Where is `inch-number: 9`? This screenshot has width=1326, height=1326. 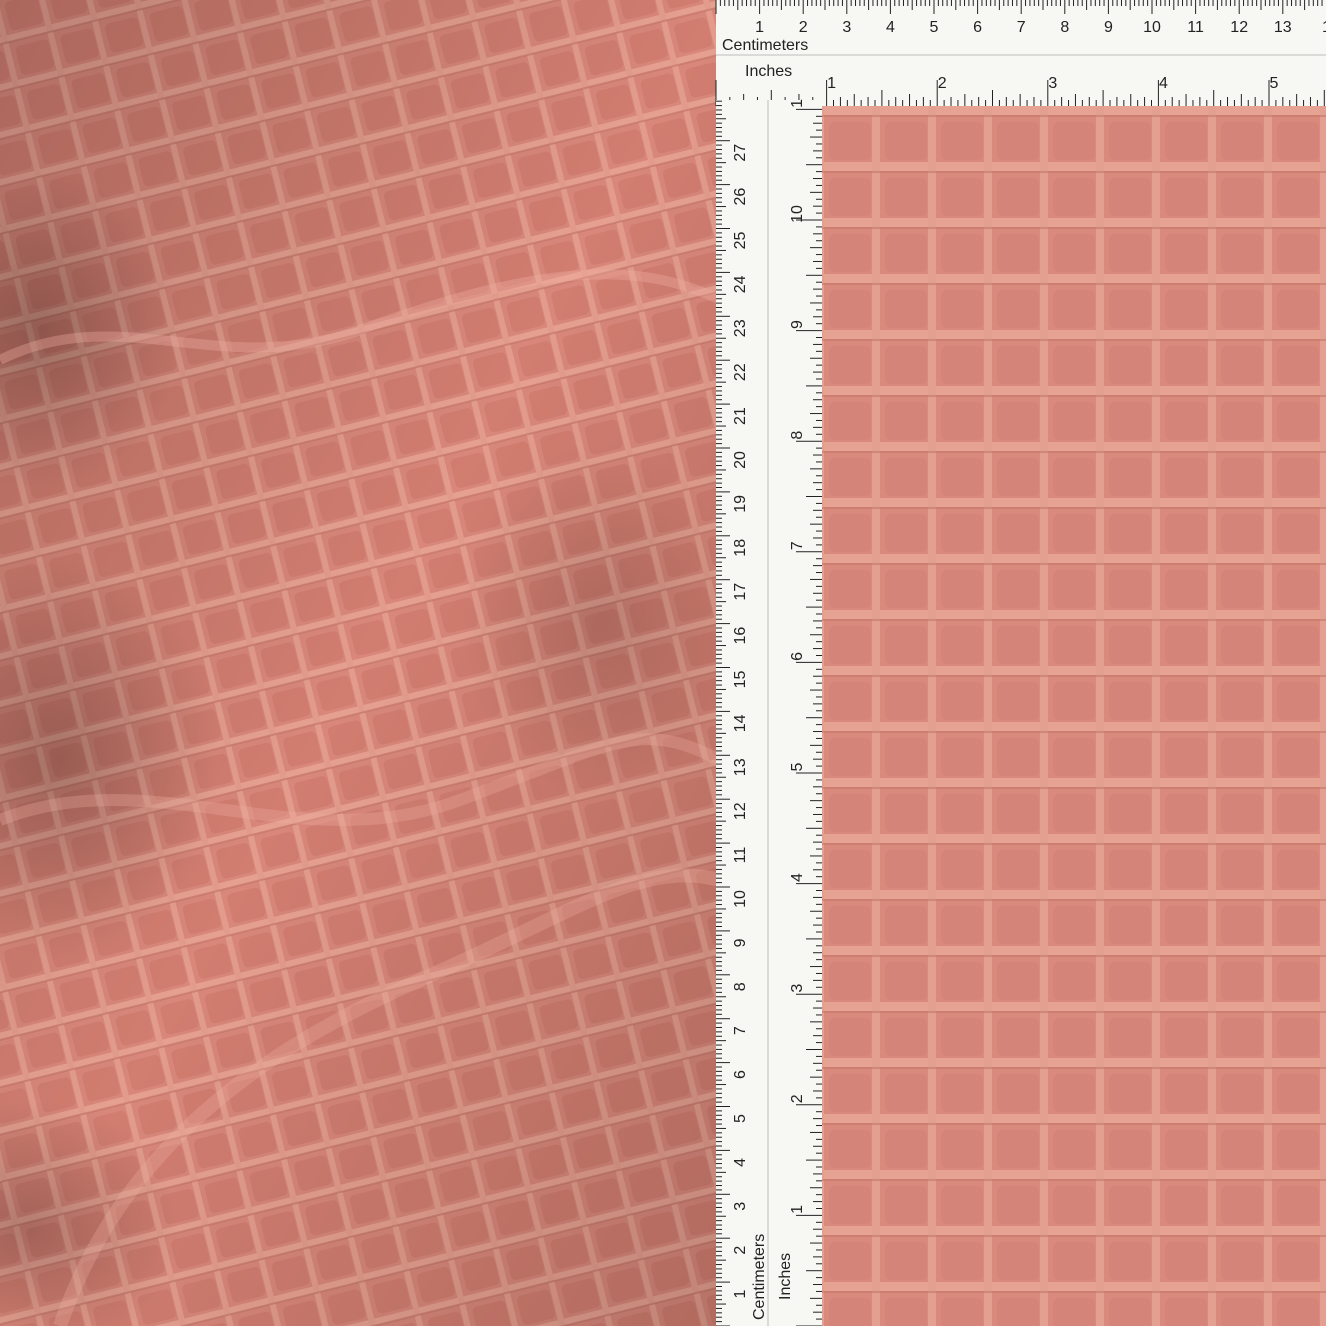
inch-number: 9 is located at coordinates (797, 324).